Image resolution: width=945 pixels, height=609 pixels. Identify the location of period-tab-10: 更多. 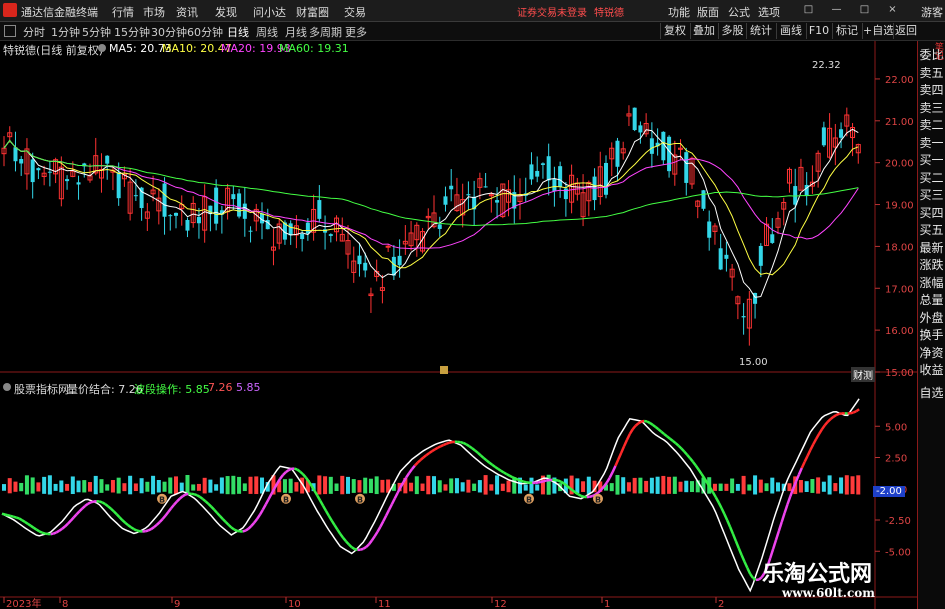
(356, 32).